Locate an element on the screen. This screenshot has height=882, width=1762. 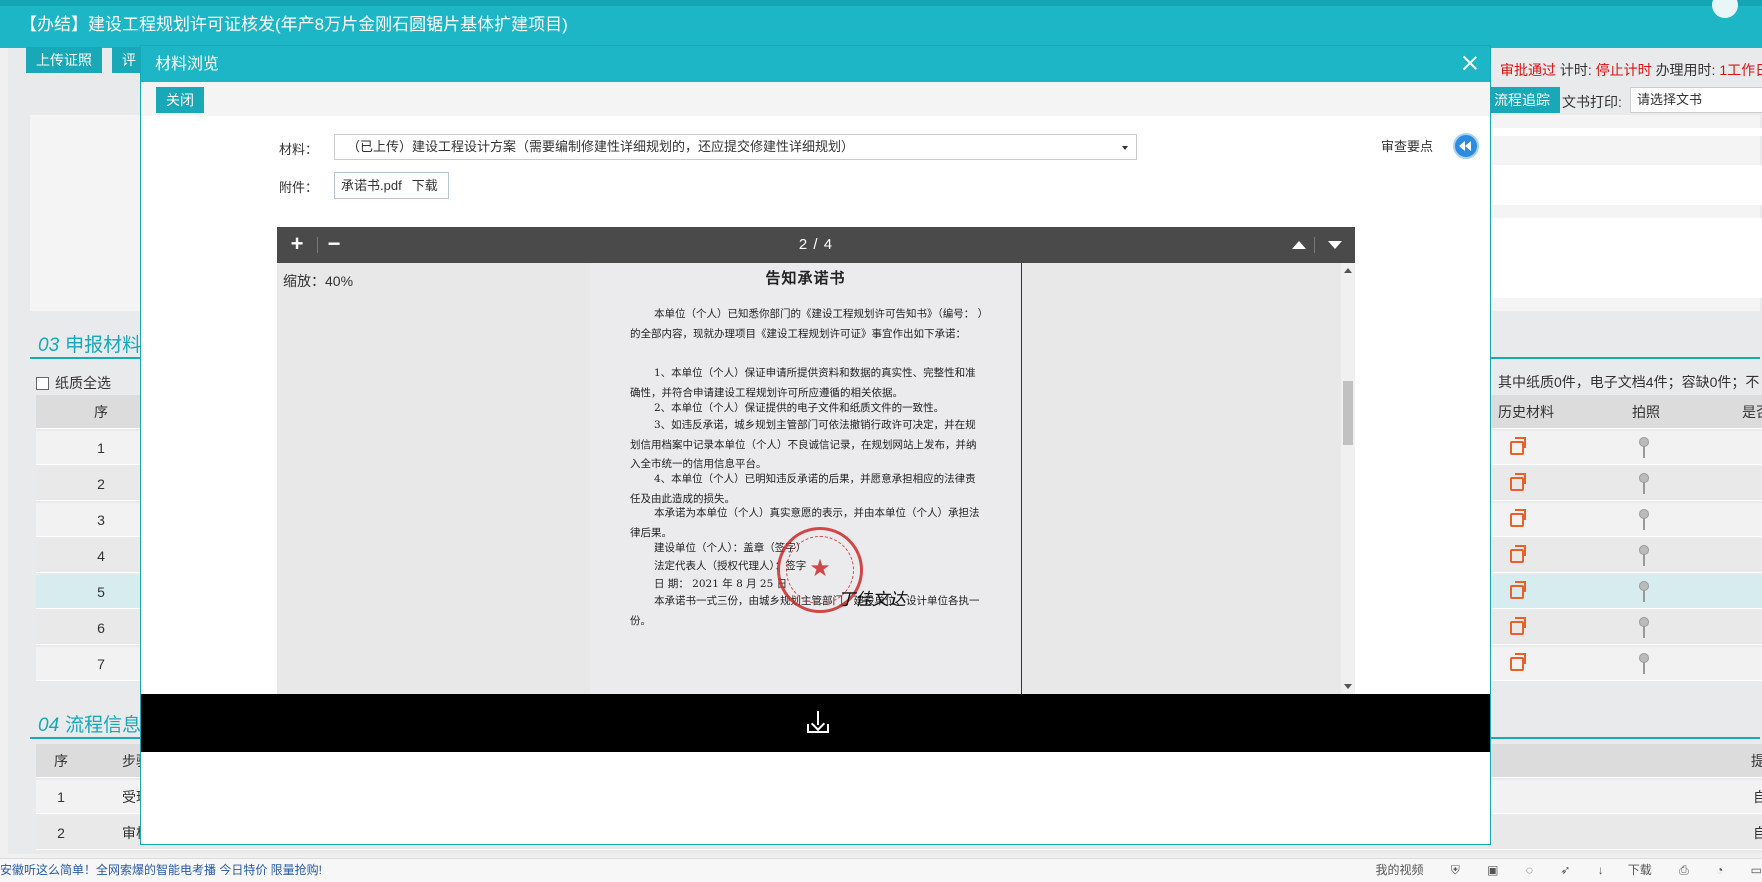
app-title: 【办结】建设工程规划许可证核发(年产8万片金刚石圆锯片基体扩建项目) is located at coordinates (294, 24).